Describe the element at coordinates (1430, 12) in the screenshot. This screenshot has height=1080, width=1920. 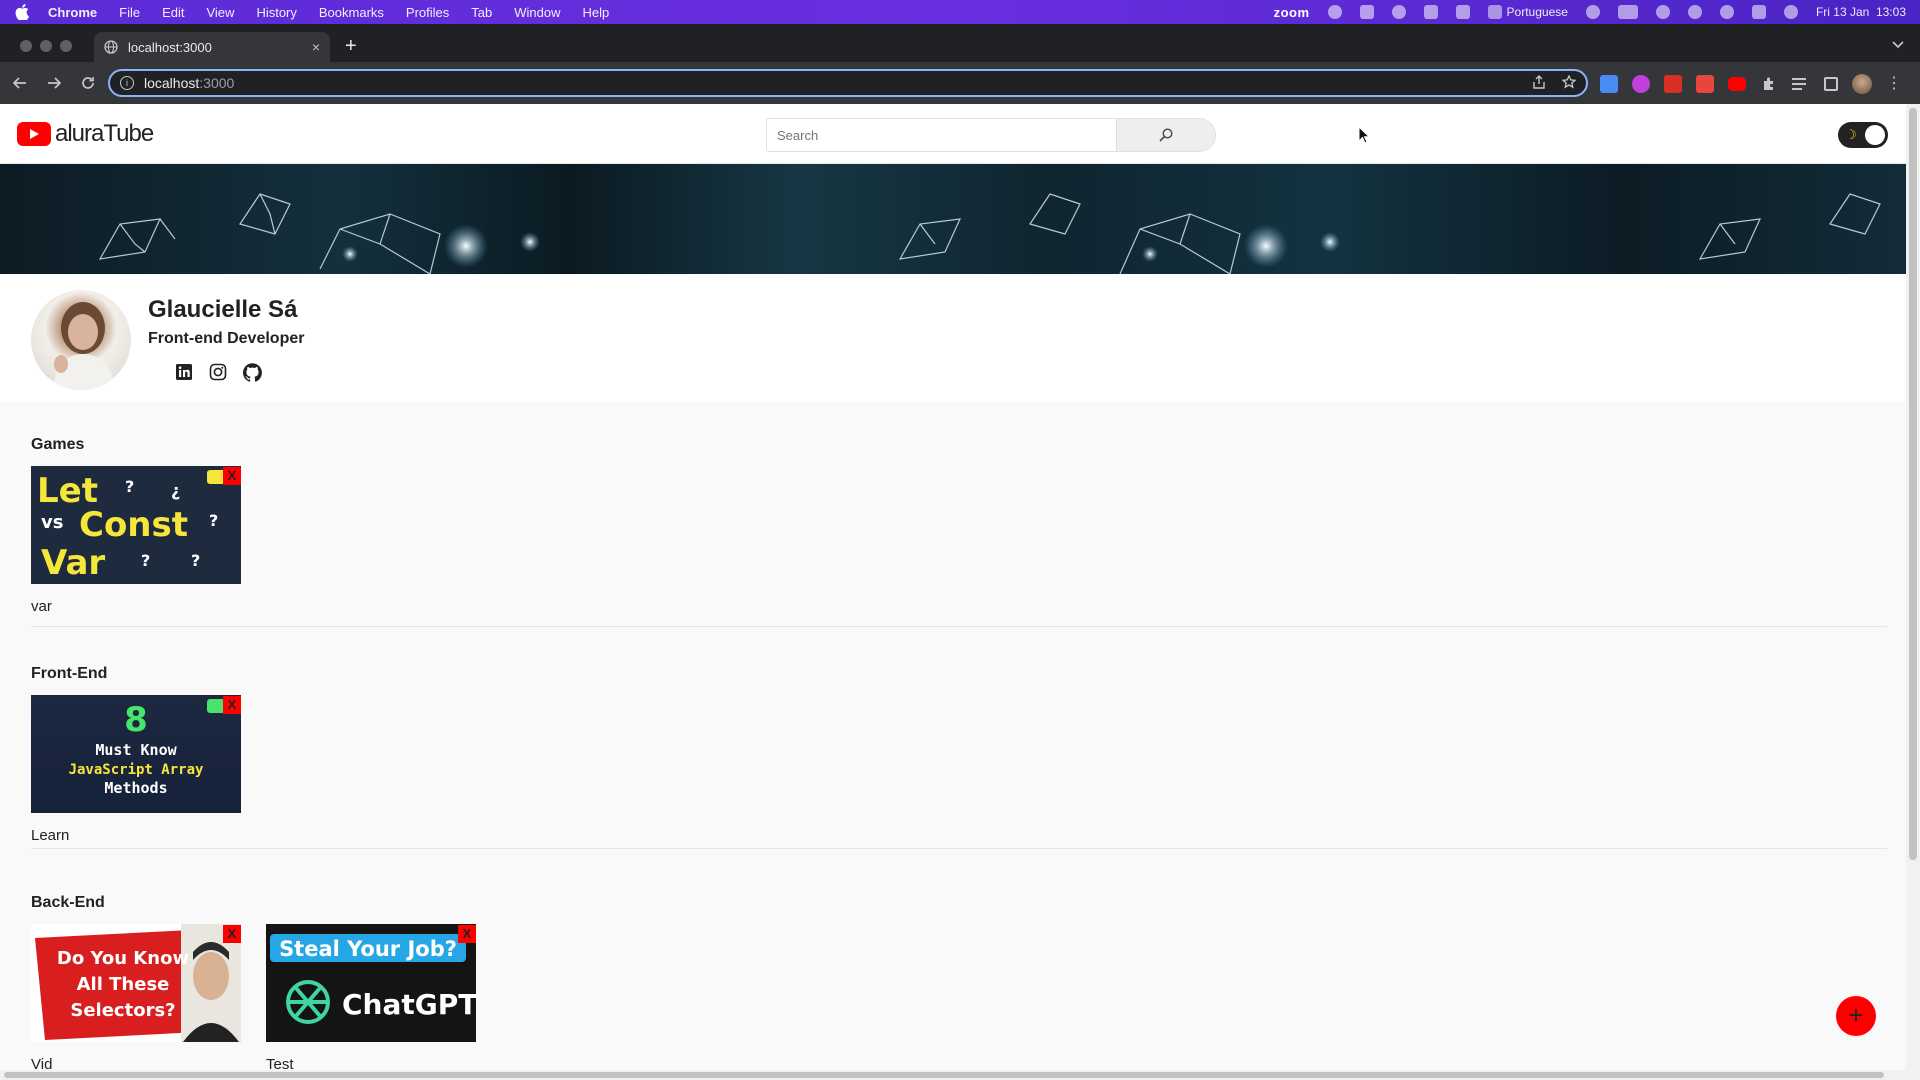
I see `volume-icon` at that location.